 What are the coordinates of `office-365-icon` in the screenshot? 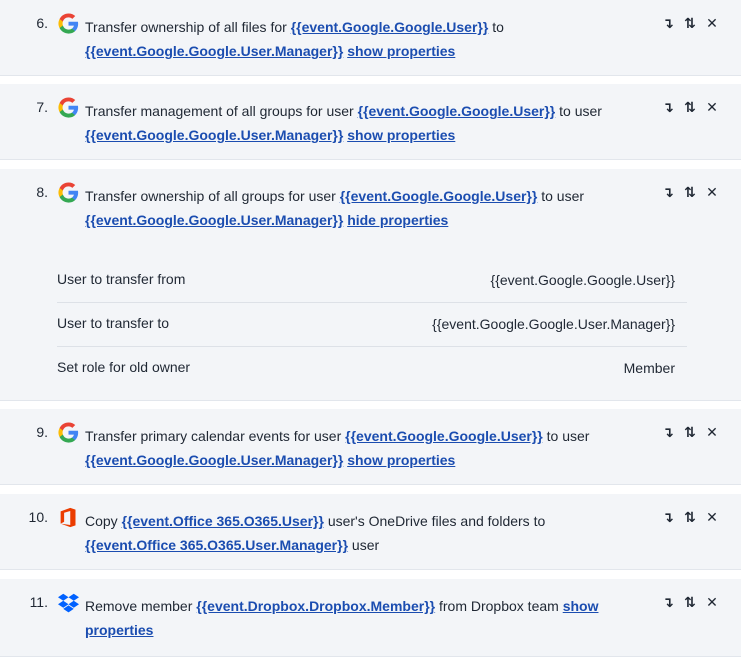 It's located at (68, 517).